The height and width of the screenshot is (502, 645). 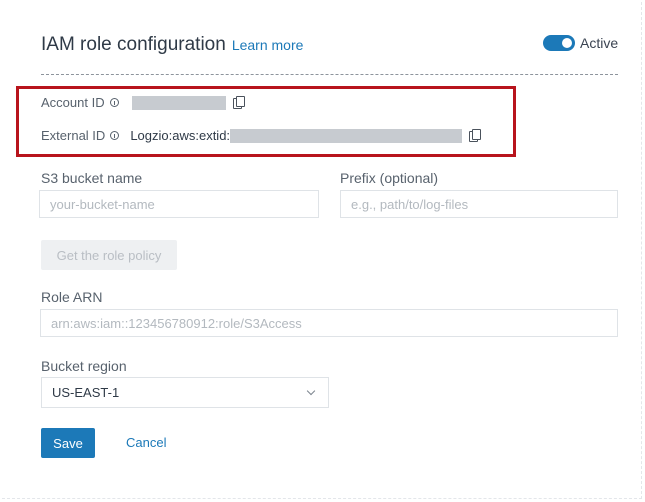 What do you see at coordinates (146, 442) in the screenshot?
I see `cancel-button: Cancel` at bounding box center [146, 442].